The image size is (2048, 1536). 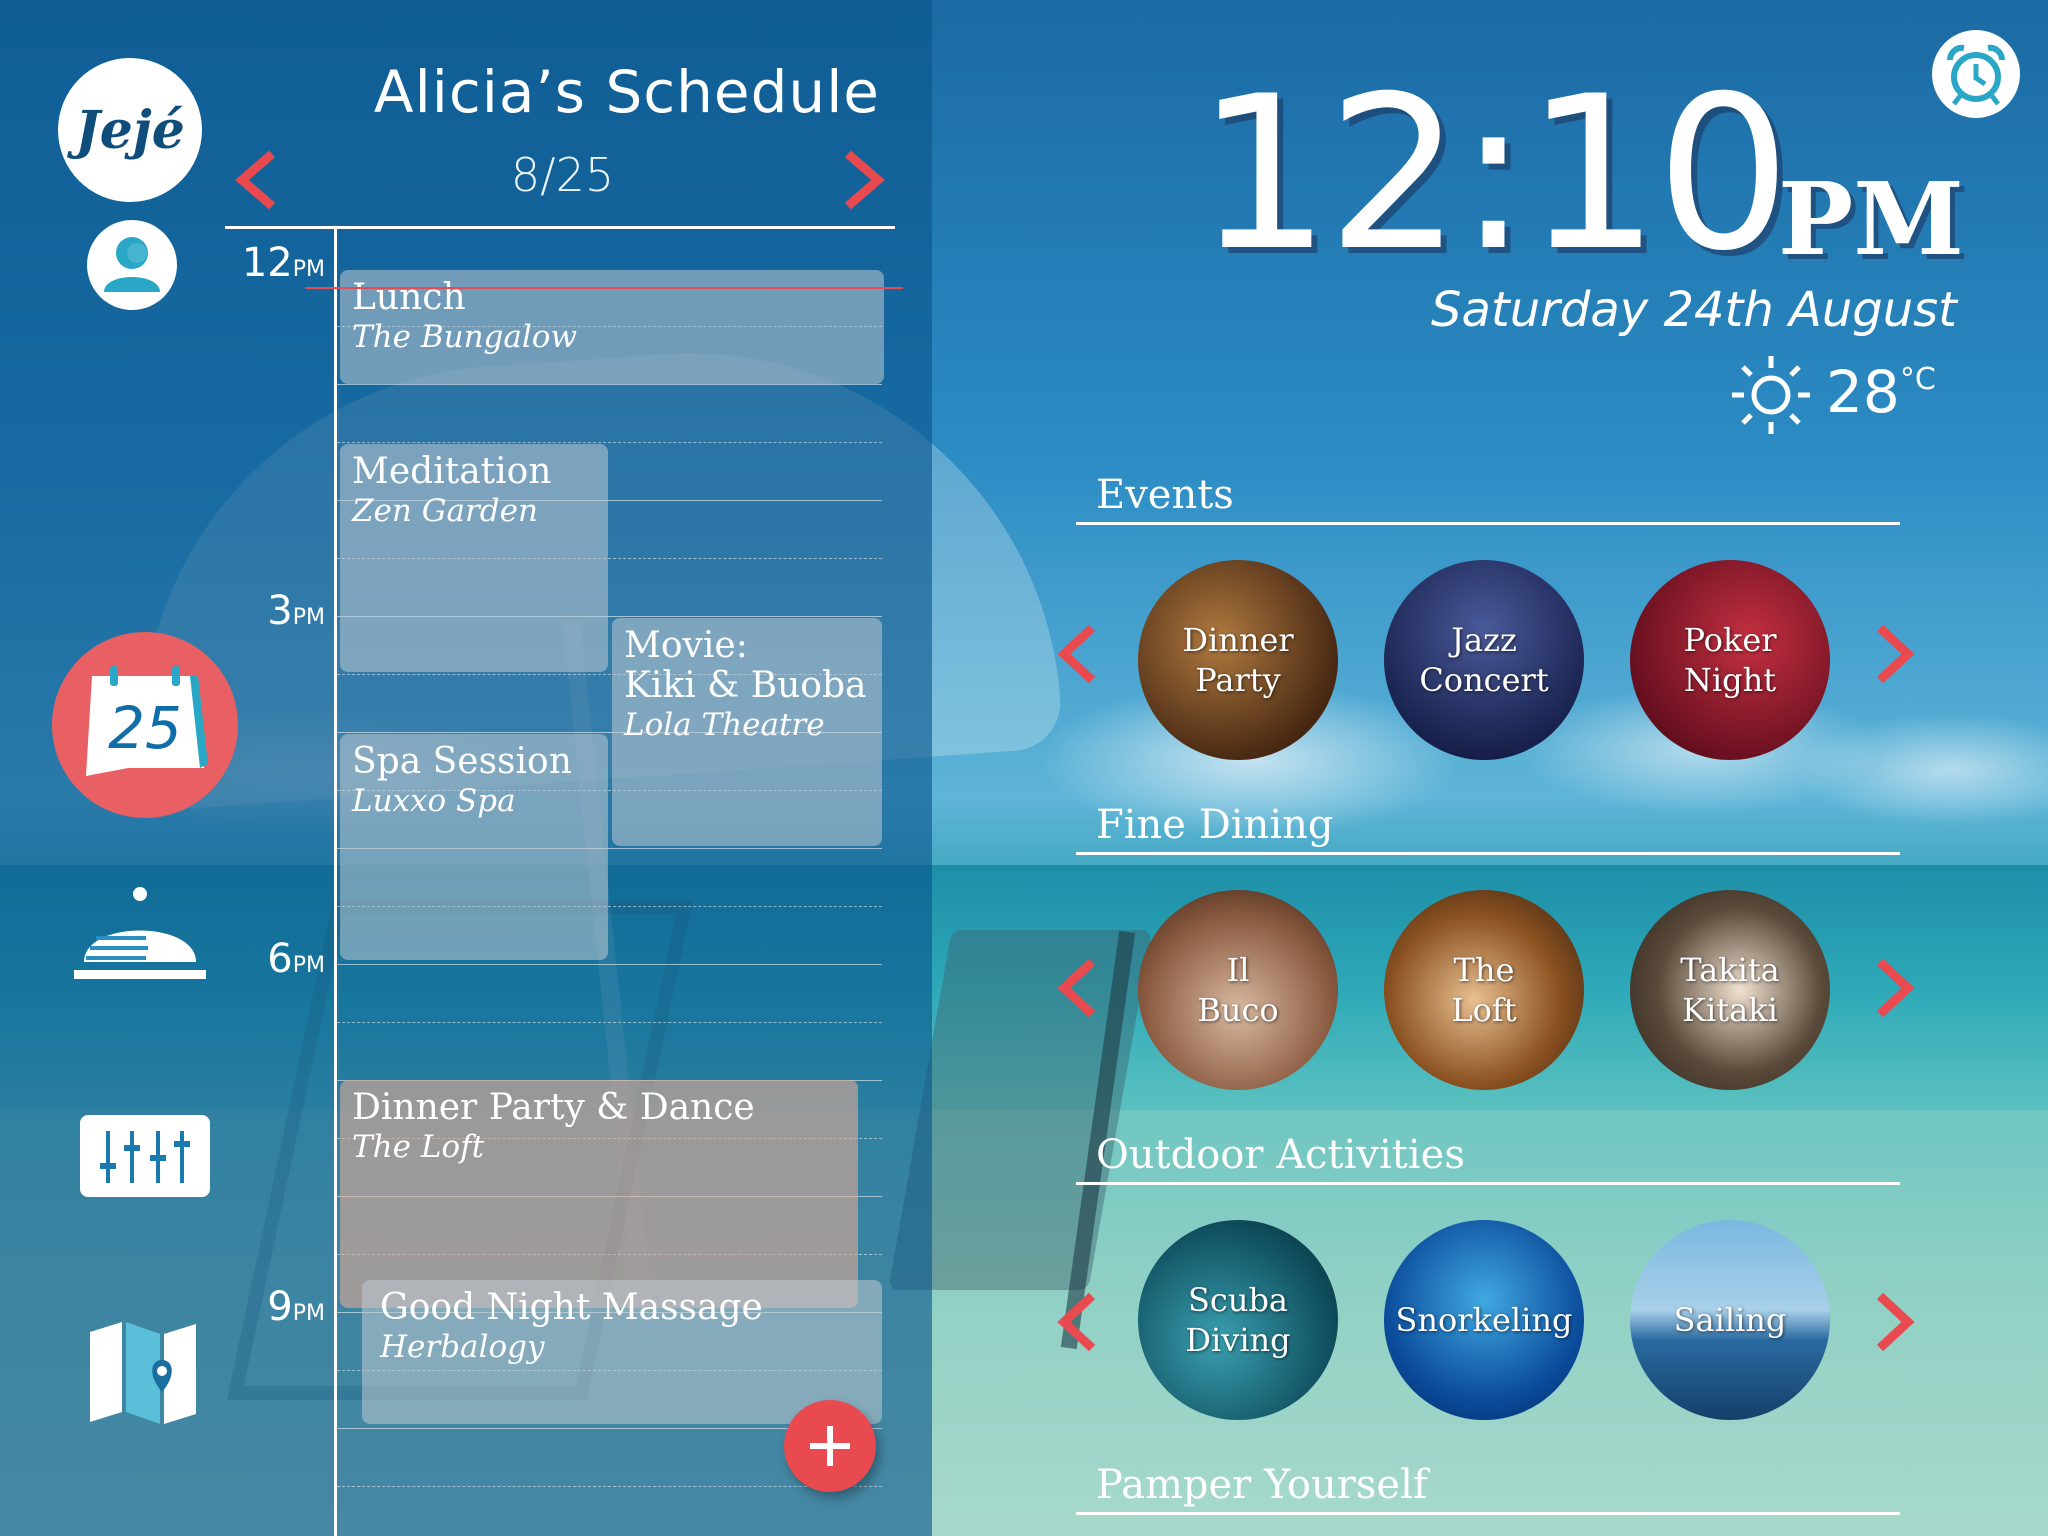 I want to click on sun-icon, so click(x=1771, y=395).